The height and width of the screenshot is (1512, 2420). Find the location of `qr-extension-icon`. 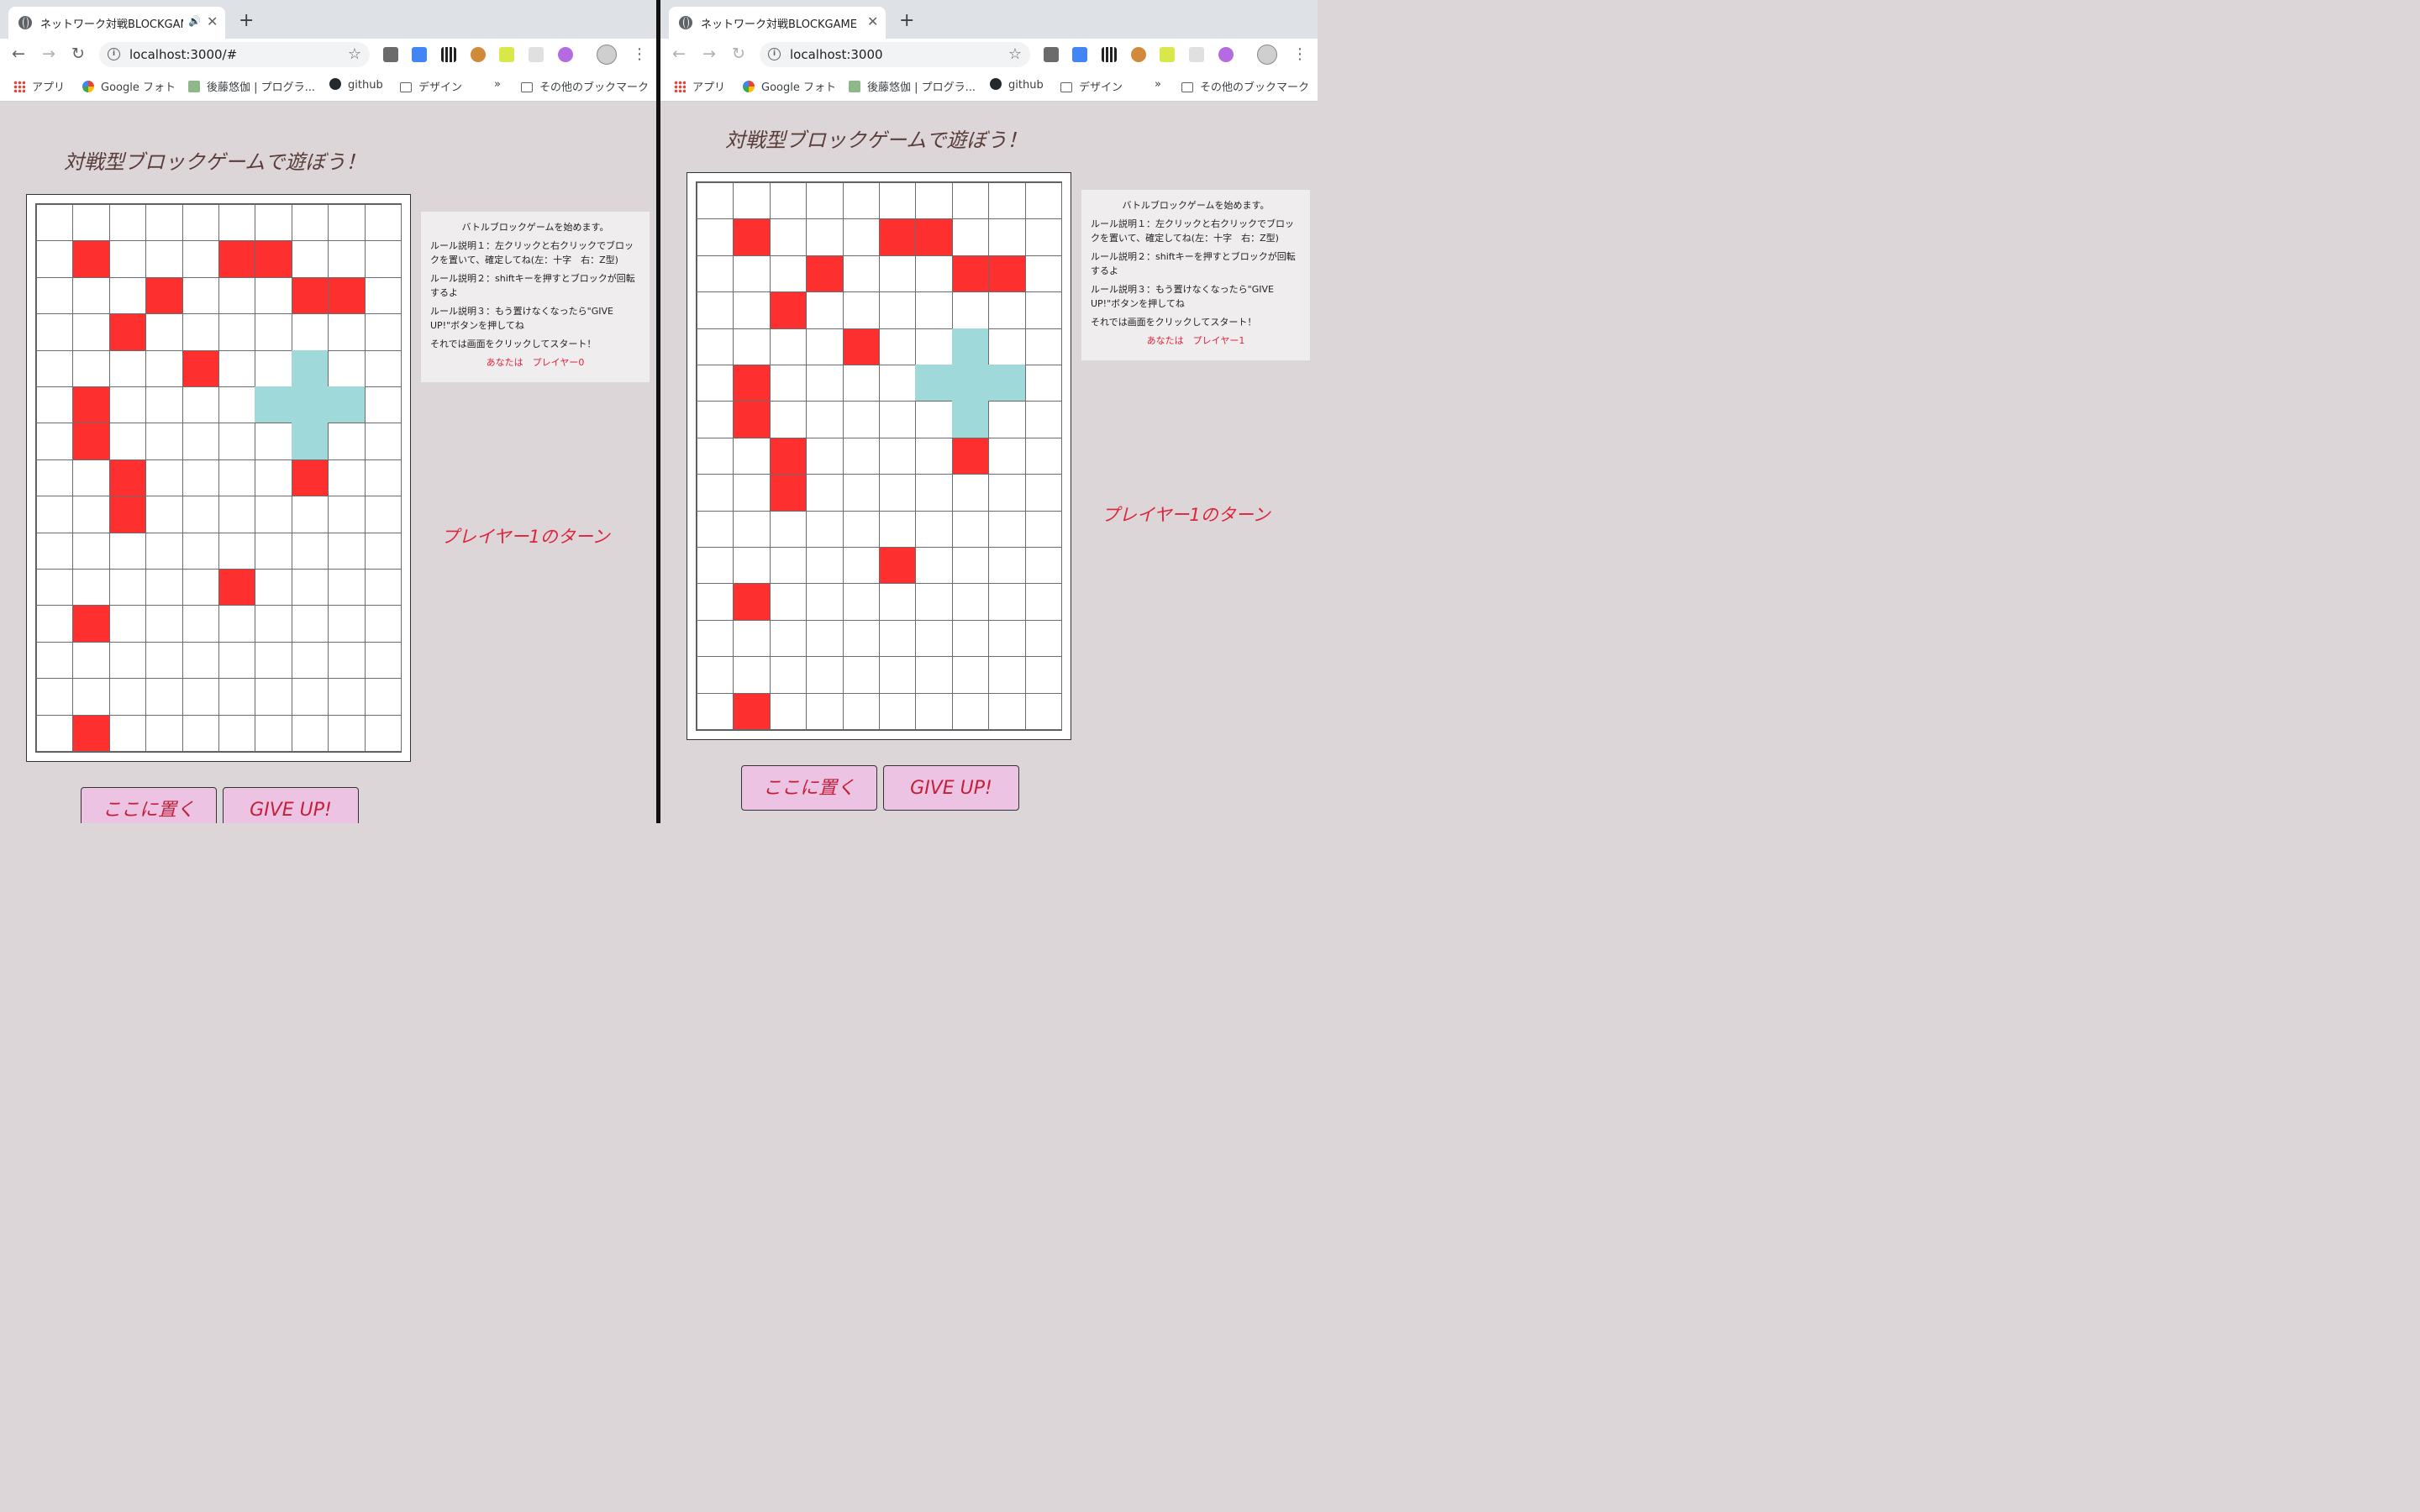

qr-extension-icon is located at coordinates (449, 54).